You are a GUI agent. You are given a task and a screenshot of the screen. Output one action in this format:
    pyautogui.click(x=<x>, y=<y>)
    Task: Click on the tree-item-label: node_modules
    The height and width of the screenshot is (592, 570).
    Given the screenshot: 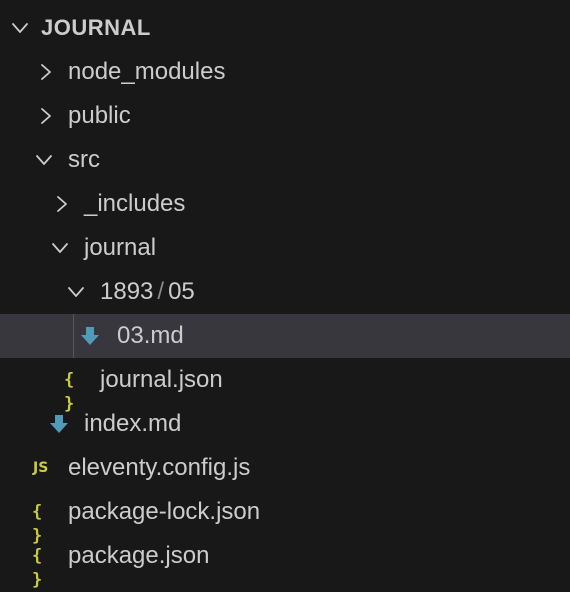 What is the action you would take?
    pyautogui.click(x=147, y=71)
    